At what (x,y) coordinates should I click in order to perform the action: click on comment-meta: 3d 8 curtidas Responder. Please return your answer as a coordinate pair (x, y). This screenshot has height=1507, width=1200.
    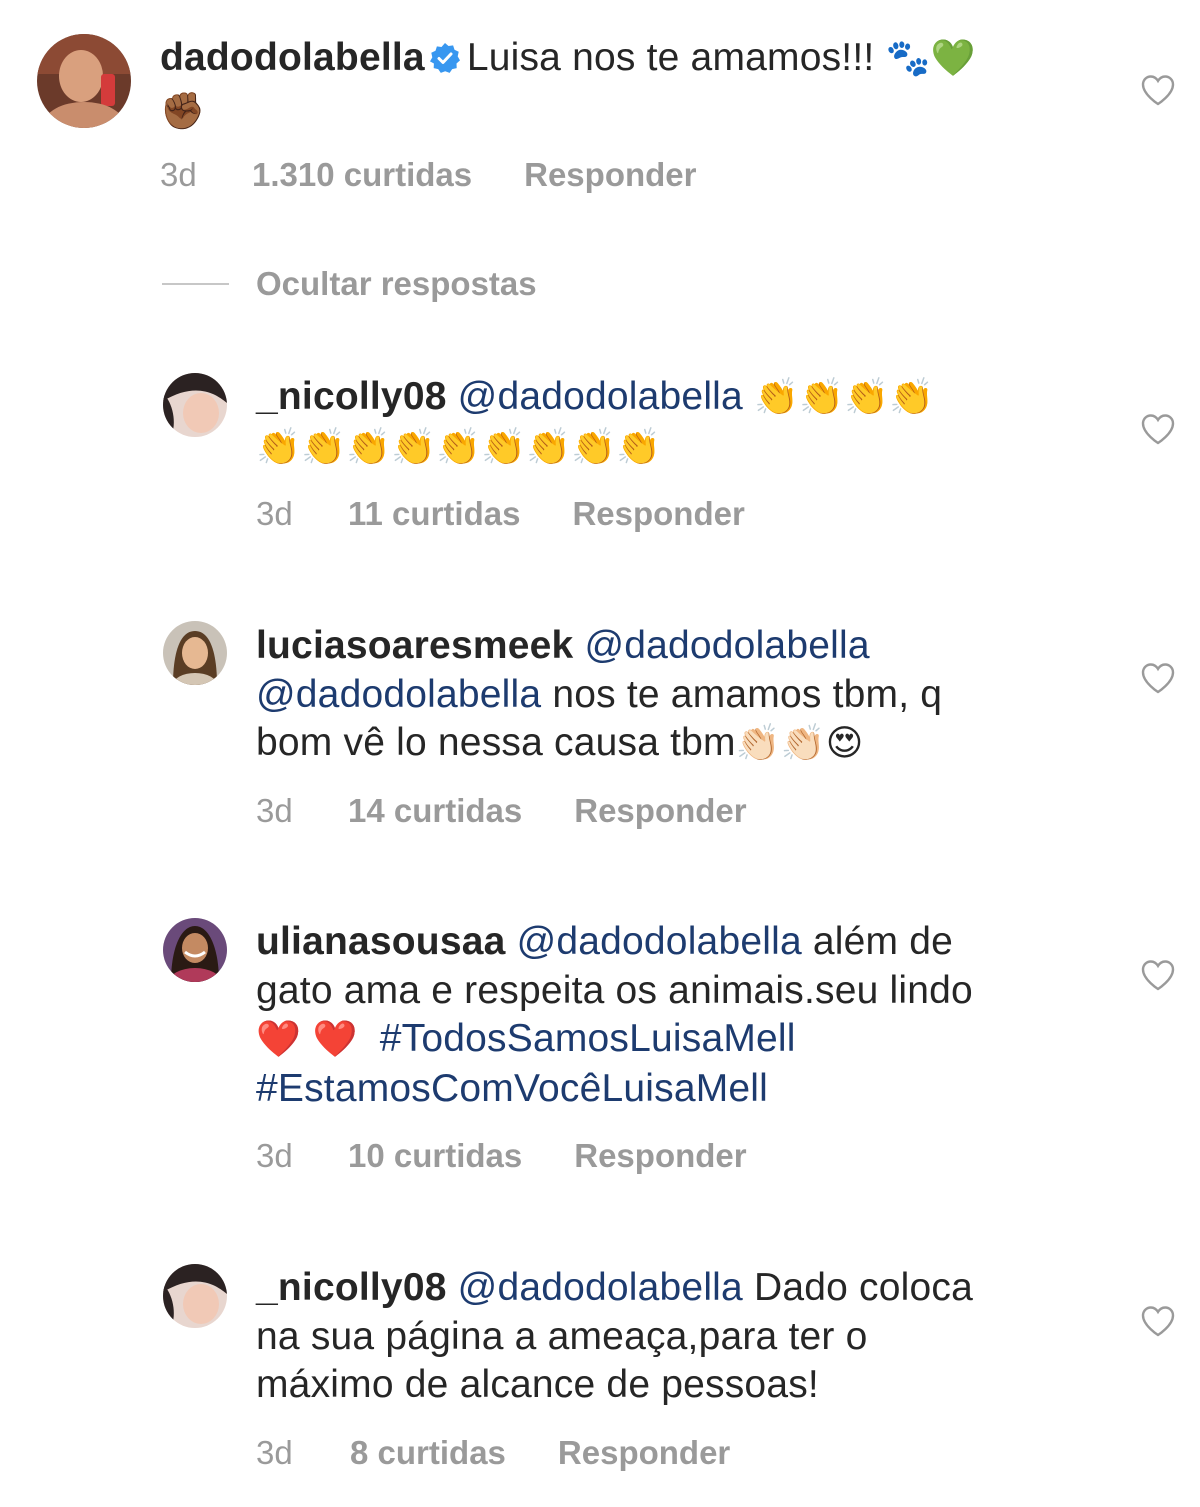
    Looking at the image, I should click on (493, 1453).